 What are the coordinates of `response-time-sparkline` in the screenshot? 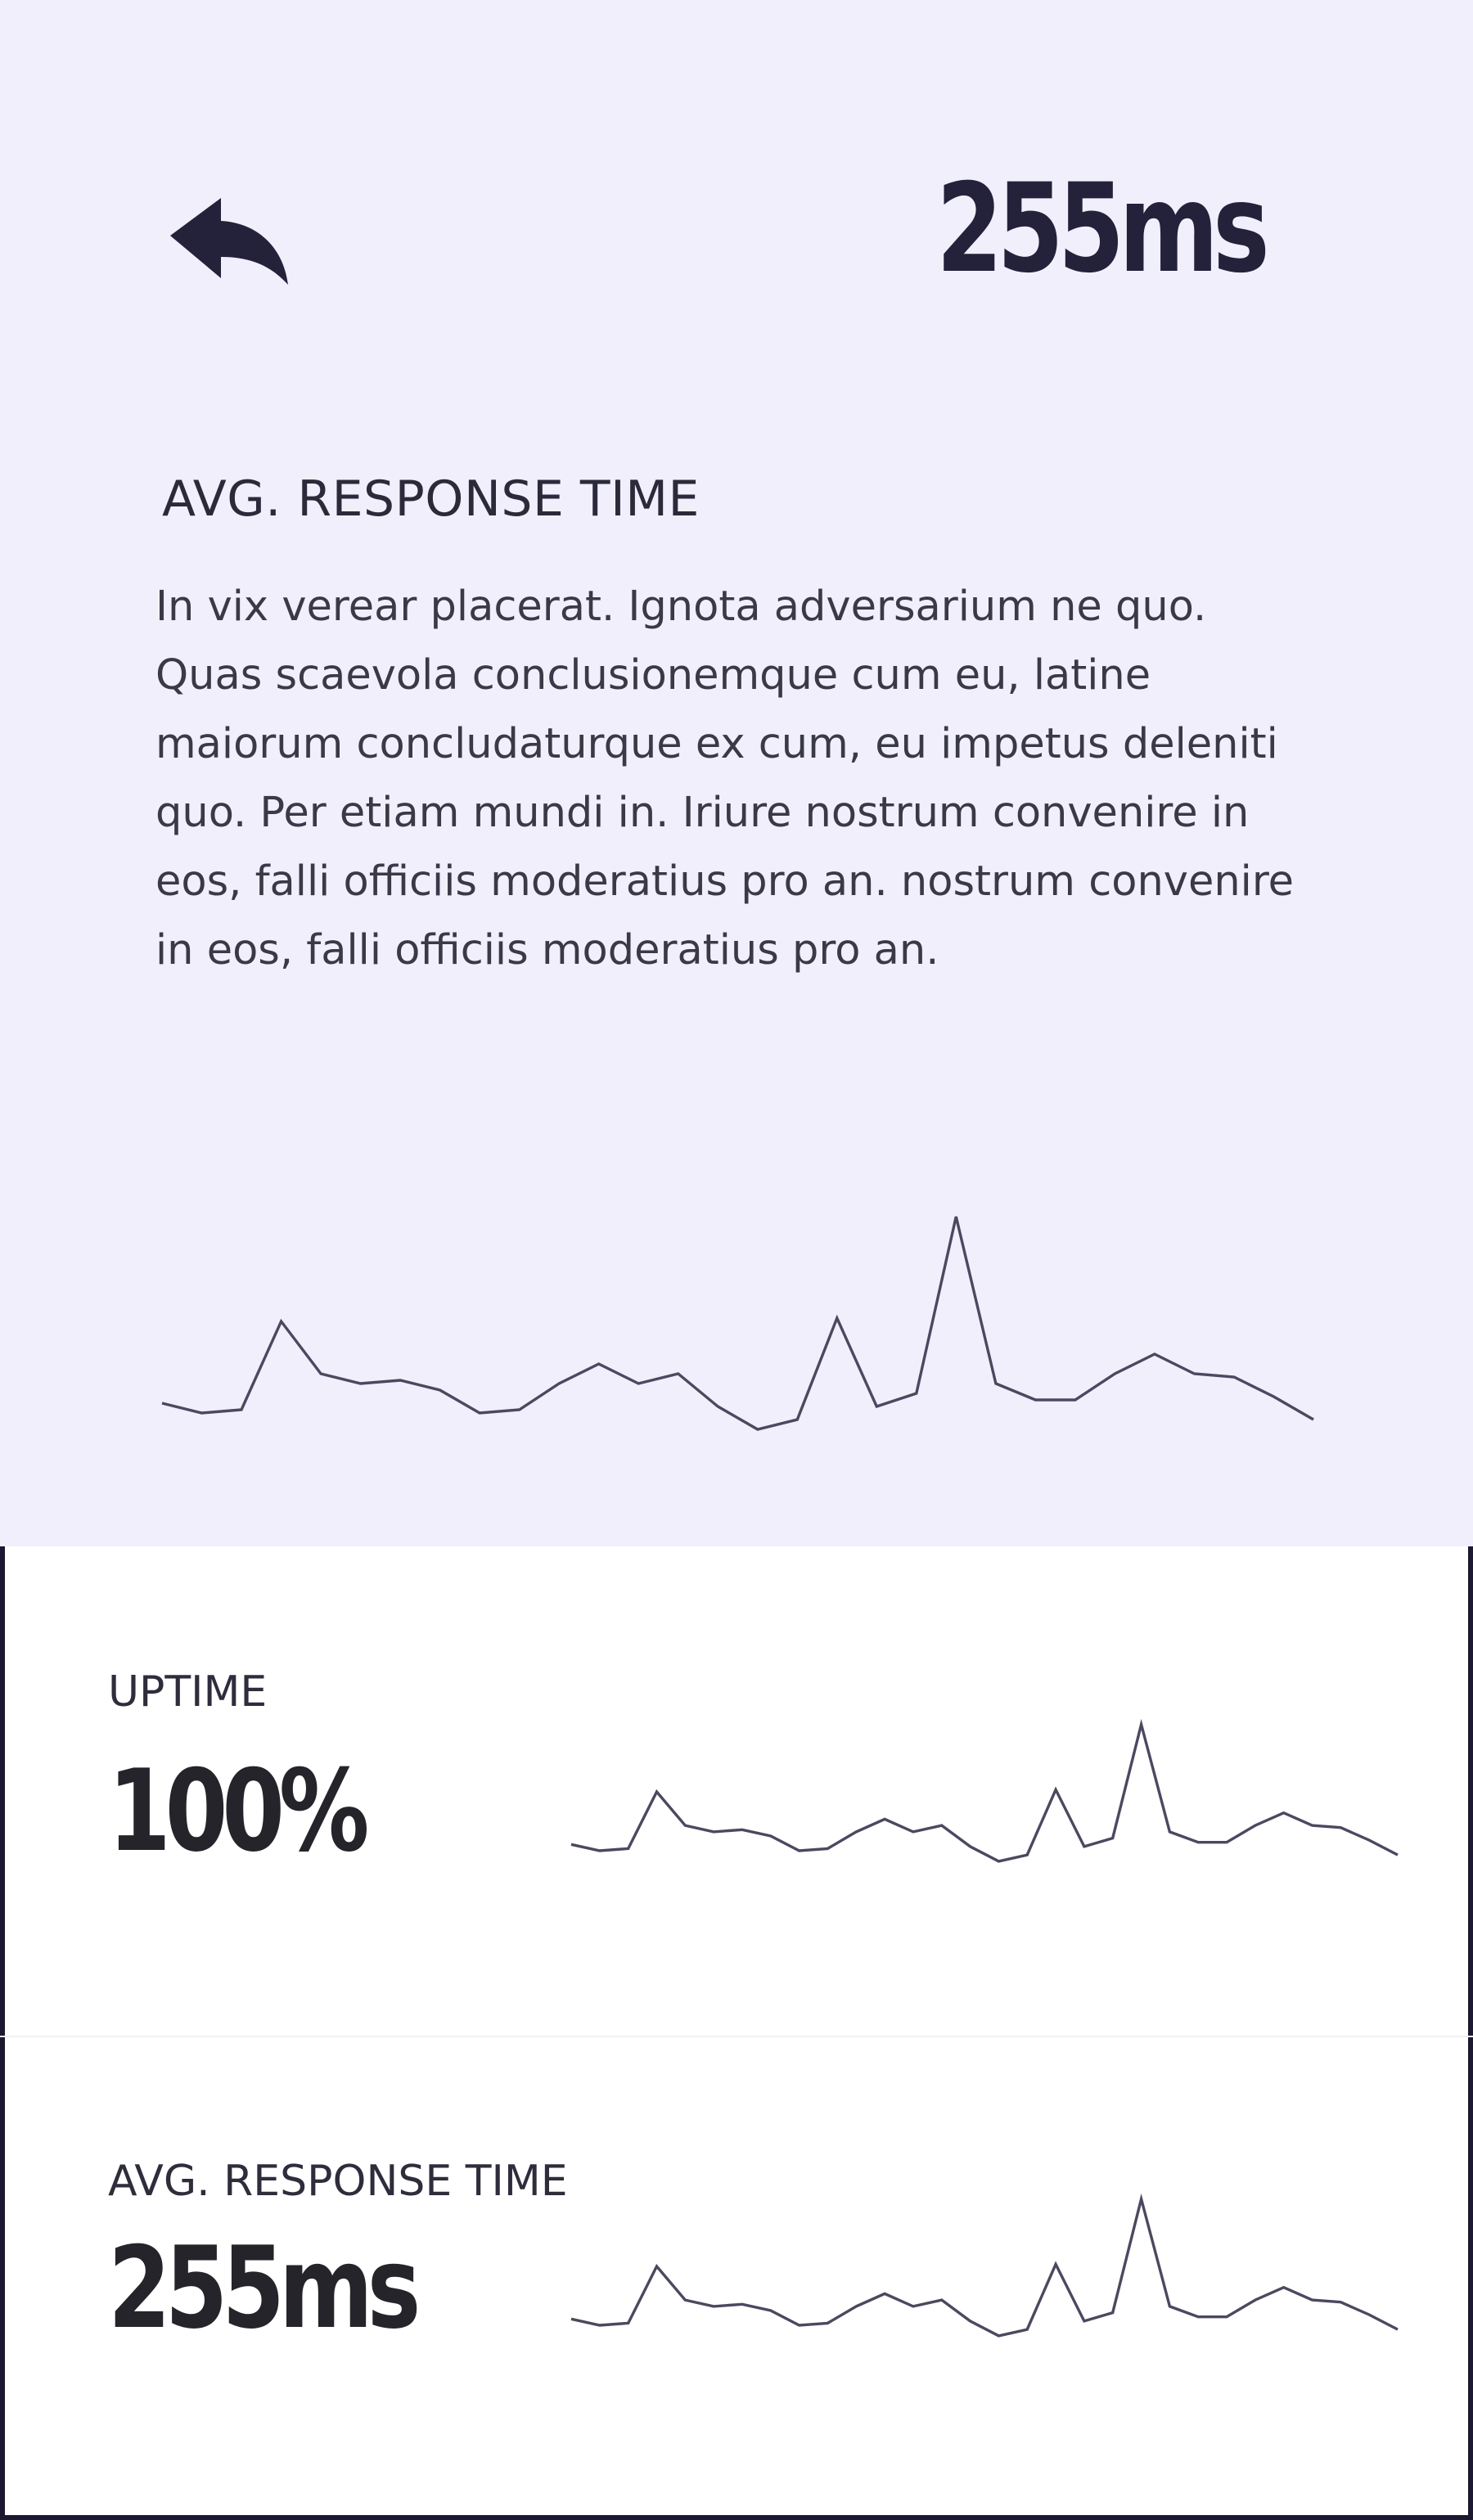 It's located at (985, 2266).